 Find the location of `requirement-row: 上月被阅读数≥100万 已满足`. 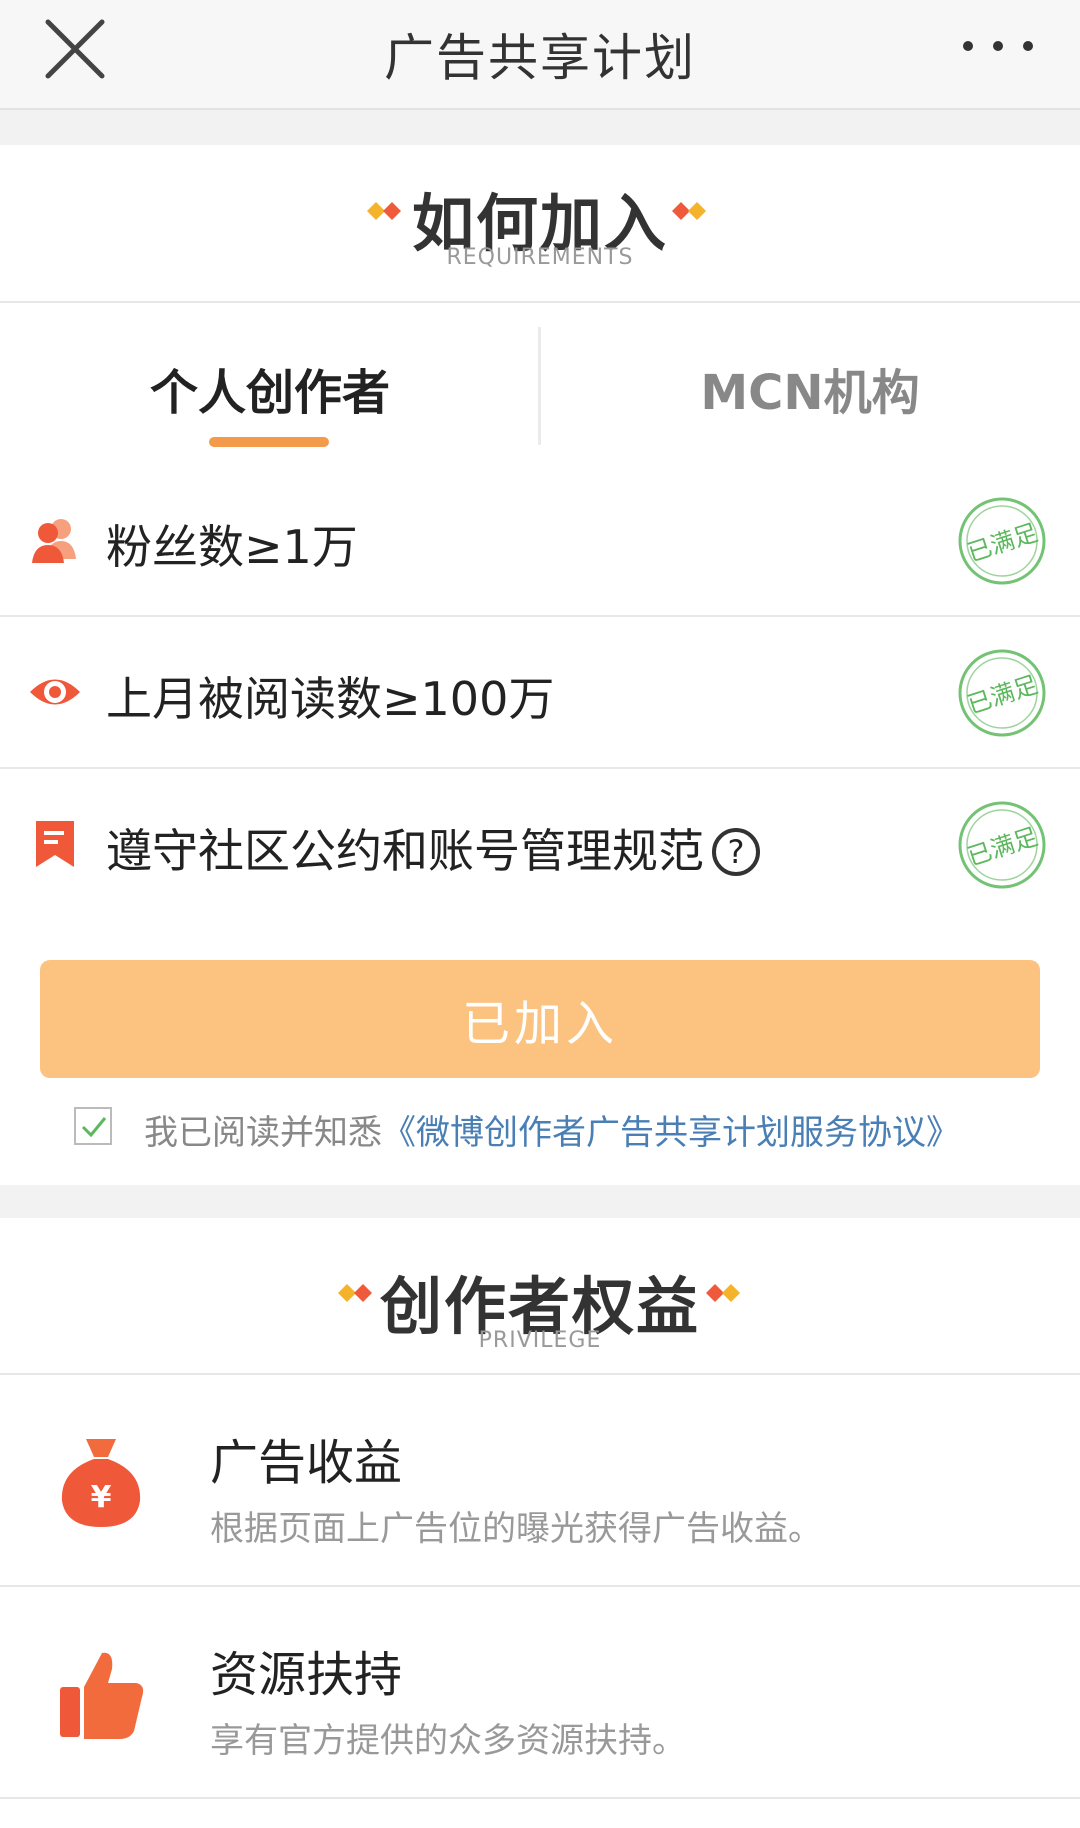

requirement-row: 上月被阅读数≥100万 已满足 is located at coordinates (540, 693).